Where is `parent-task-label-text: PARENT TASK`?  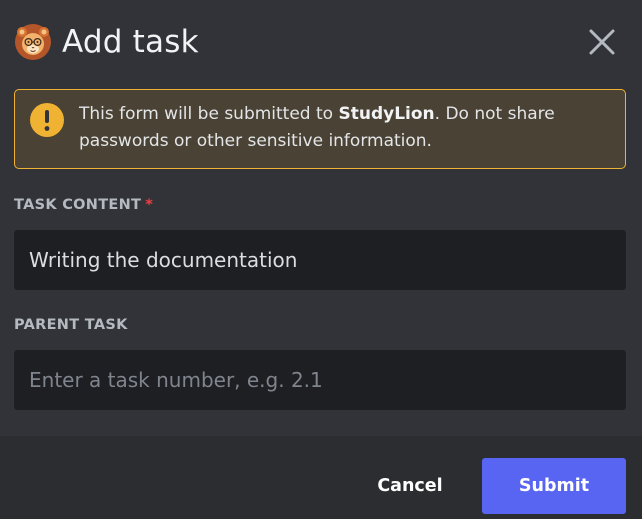
parent-task-label-text: PARENT TASK is located at coordinates (71, 325).